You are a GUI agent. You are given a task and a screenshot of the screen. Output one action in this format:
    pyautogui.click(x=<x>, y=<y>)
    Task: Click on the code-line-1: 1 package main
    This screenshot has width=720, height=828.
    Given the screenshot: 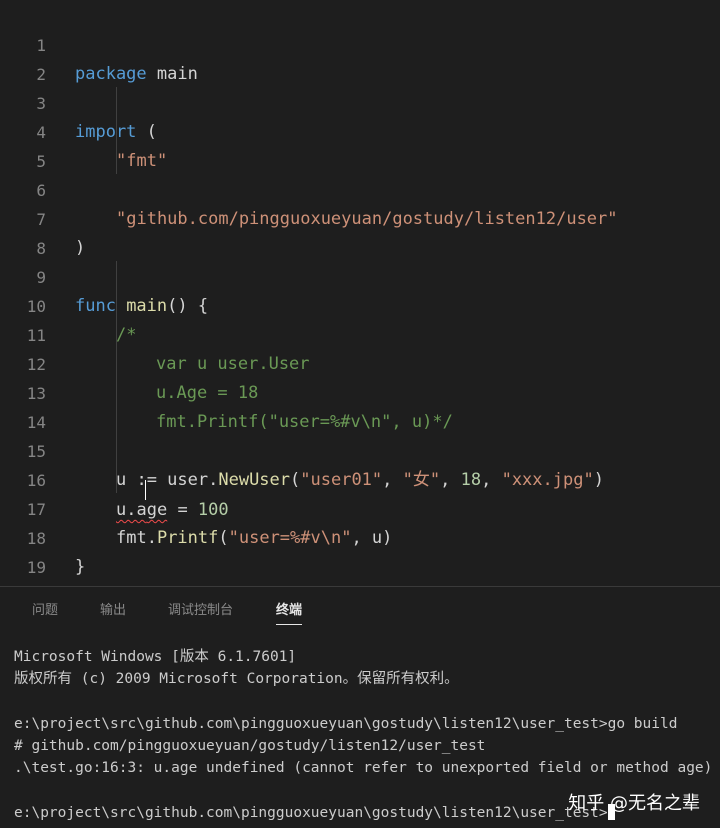 What is the action you would take?
    pyautogui.click(x=360, y=43)
    